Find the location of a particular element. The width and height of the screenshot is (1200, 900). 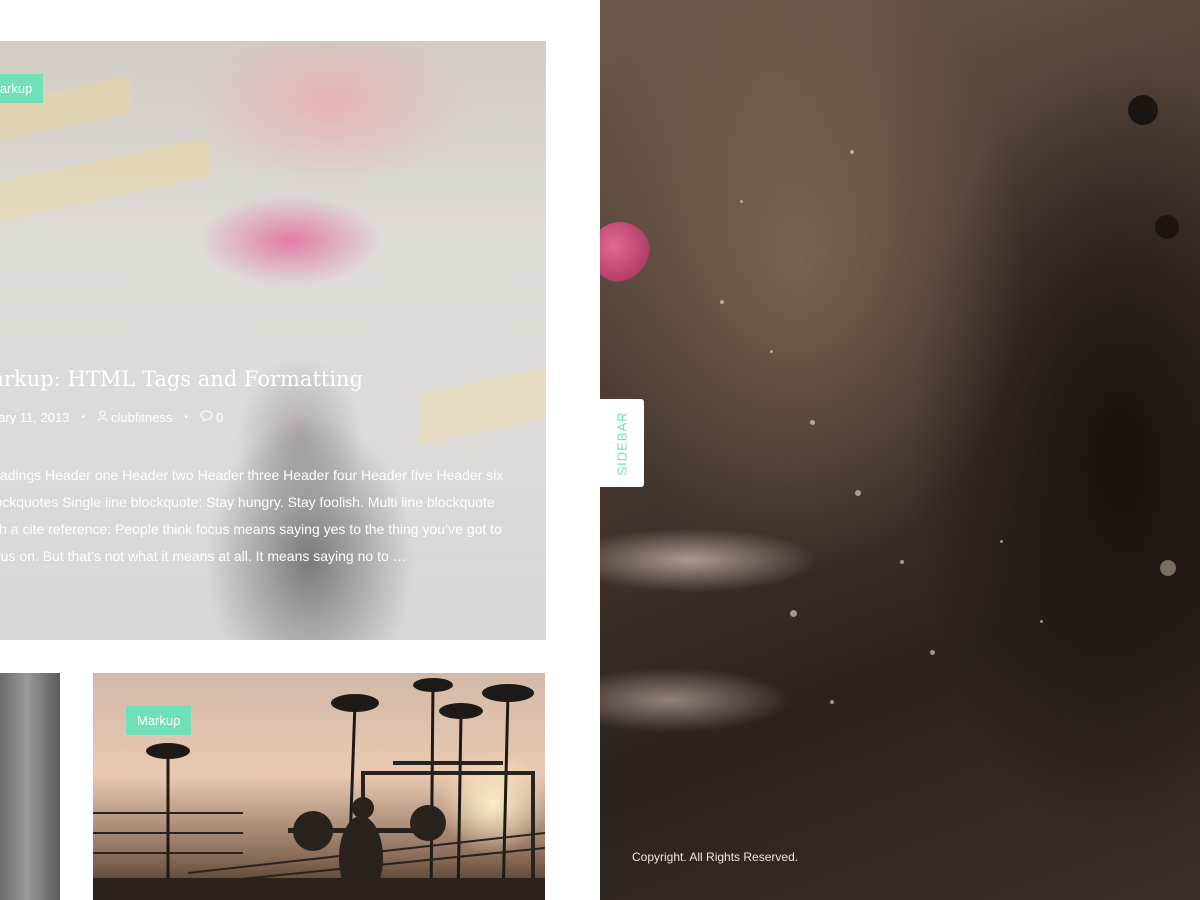

post-comments-link: 0 is located at coordinates (211, 417).